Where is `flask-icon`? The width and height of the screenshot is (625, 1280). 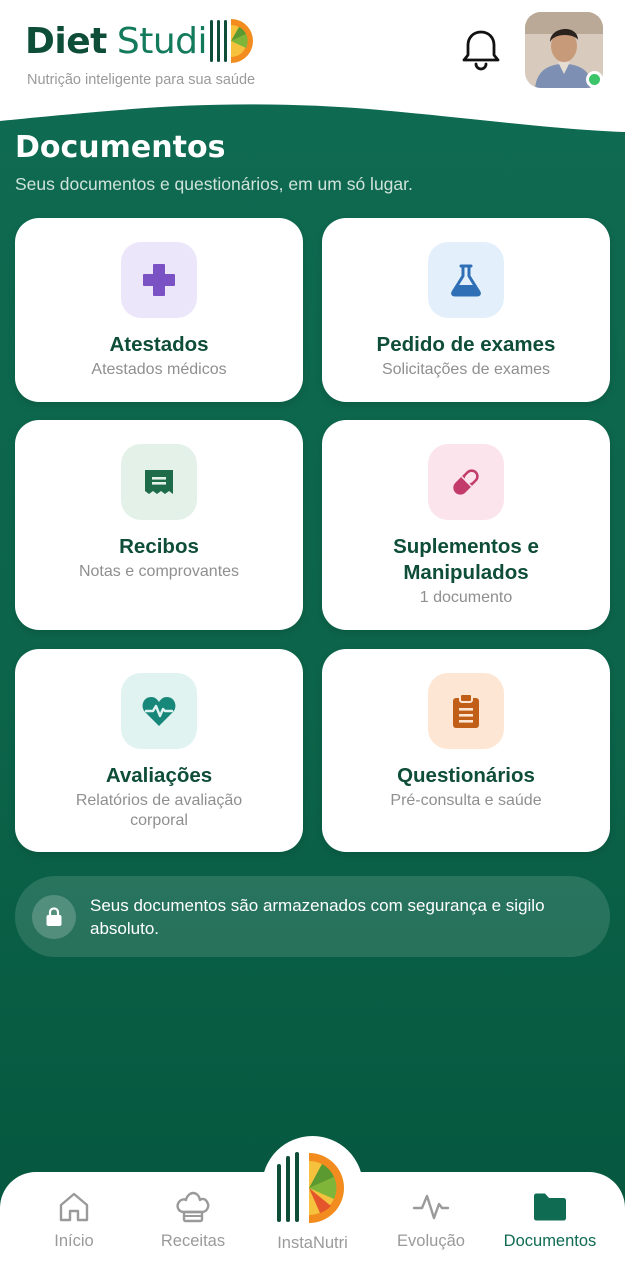 flask-icon is located at coordinates (466, 280).